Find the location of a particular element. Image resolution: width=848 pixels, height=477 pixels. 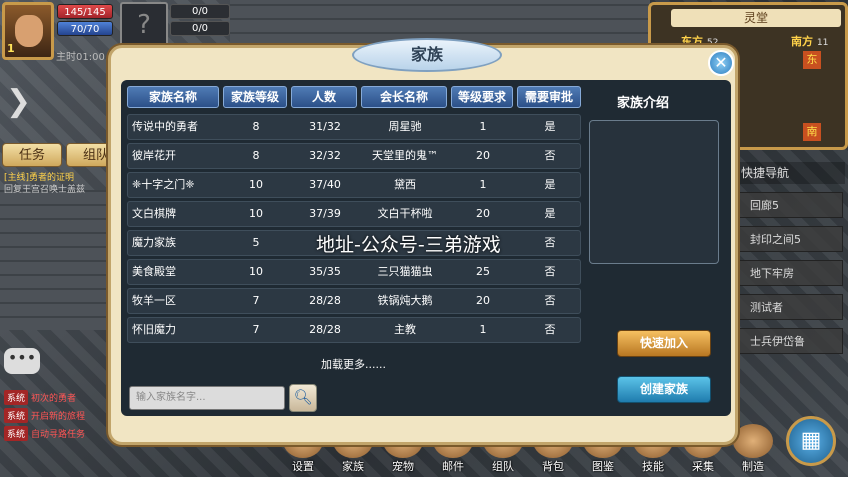

table-cell: 传说中的勇者 is located at coordinates (165, 126).